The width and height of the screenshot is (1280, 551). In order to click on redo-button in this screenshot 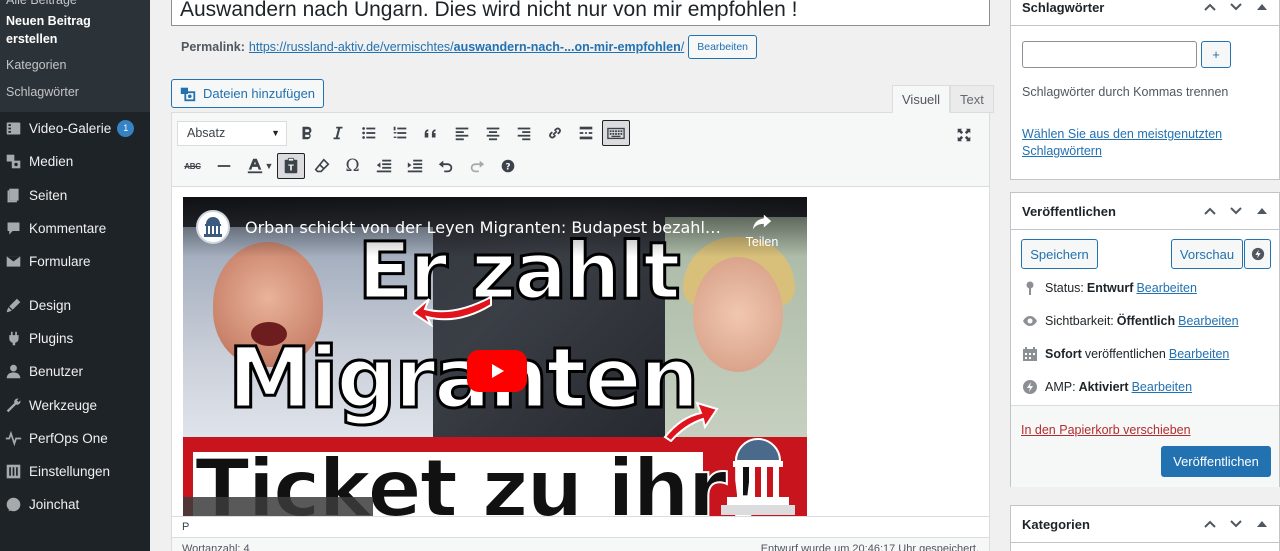, I will do `click(476, 166)`.